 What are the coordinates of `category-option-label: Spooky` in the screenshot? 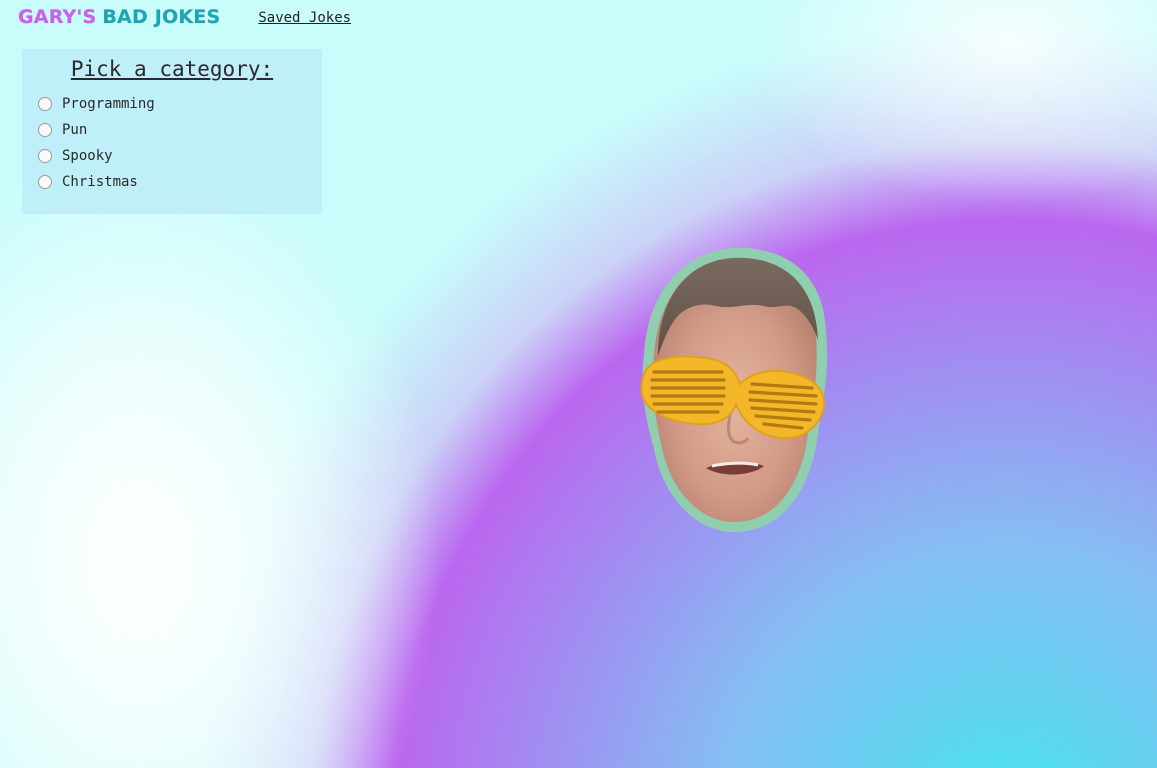 It's located at (87, 156).